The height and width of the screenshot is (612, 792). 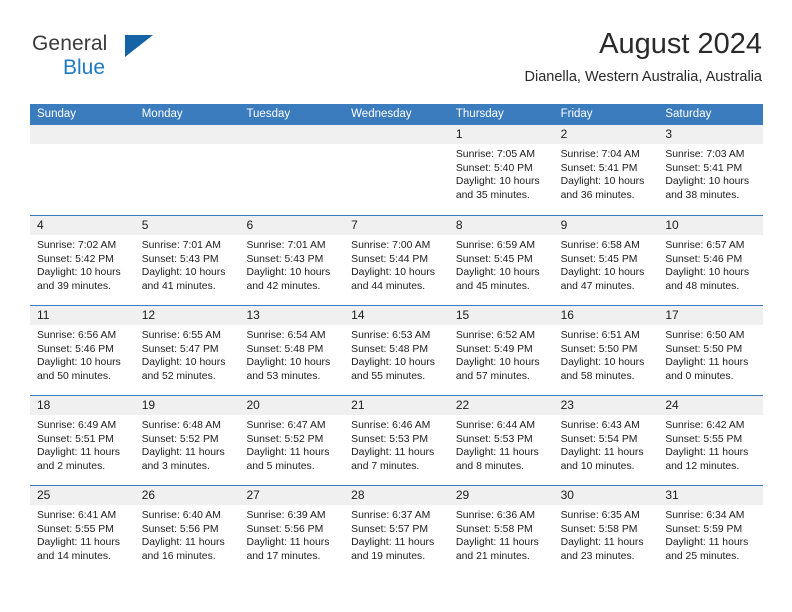 I want to click on daylight-text-line2: and 2 minutes., so click(x=71, y=466).